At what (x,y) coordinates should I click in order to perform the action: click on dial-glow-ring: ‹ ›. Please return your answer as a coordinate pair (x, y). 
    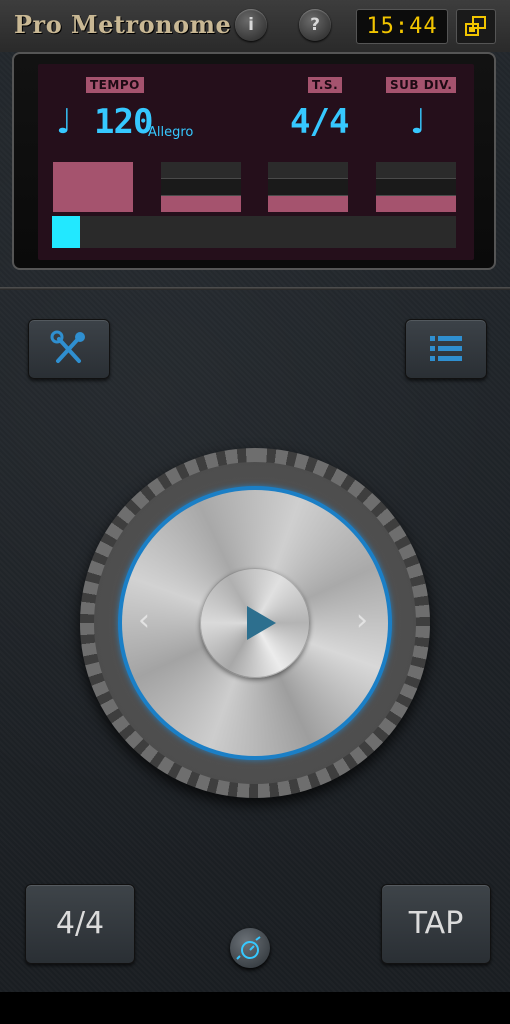
    Looking at the image, I should click on (255, 623).